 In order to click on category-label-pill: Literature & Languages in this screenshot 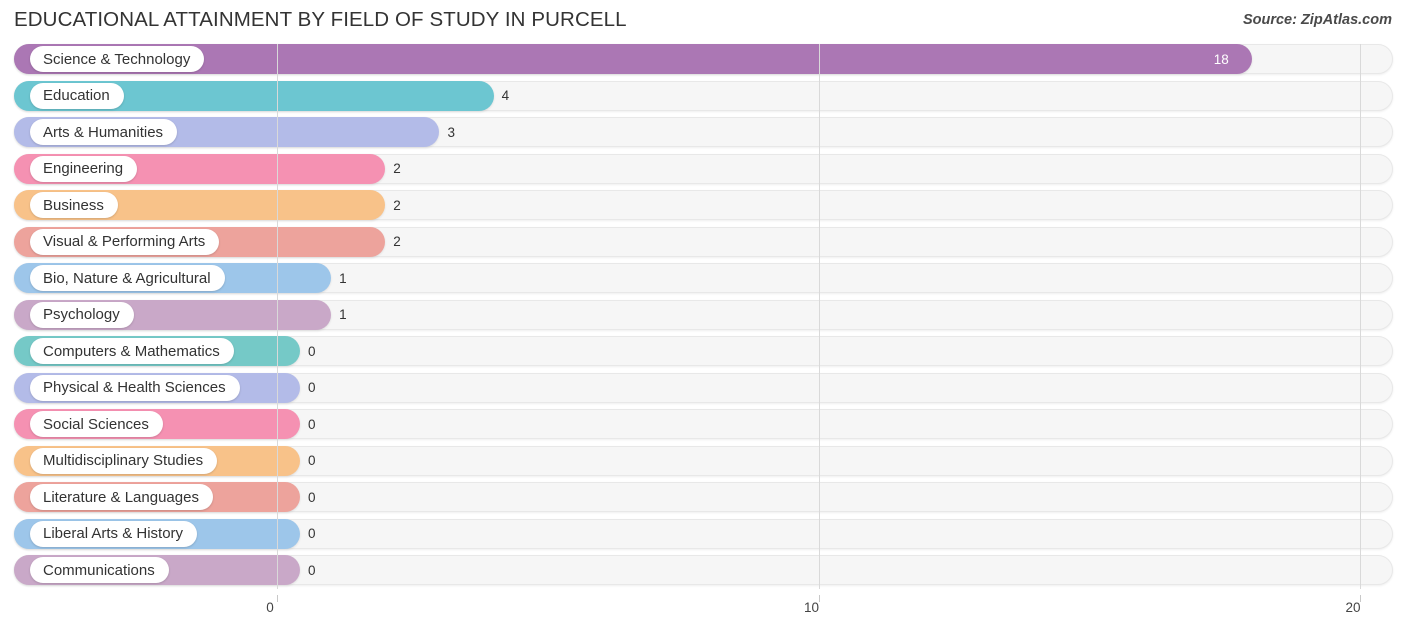, I will do `click(121, 497)`.